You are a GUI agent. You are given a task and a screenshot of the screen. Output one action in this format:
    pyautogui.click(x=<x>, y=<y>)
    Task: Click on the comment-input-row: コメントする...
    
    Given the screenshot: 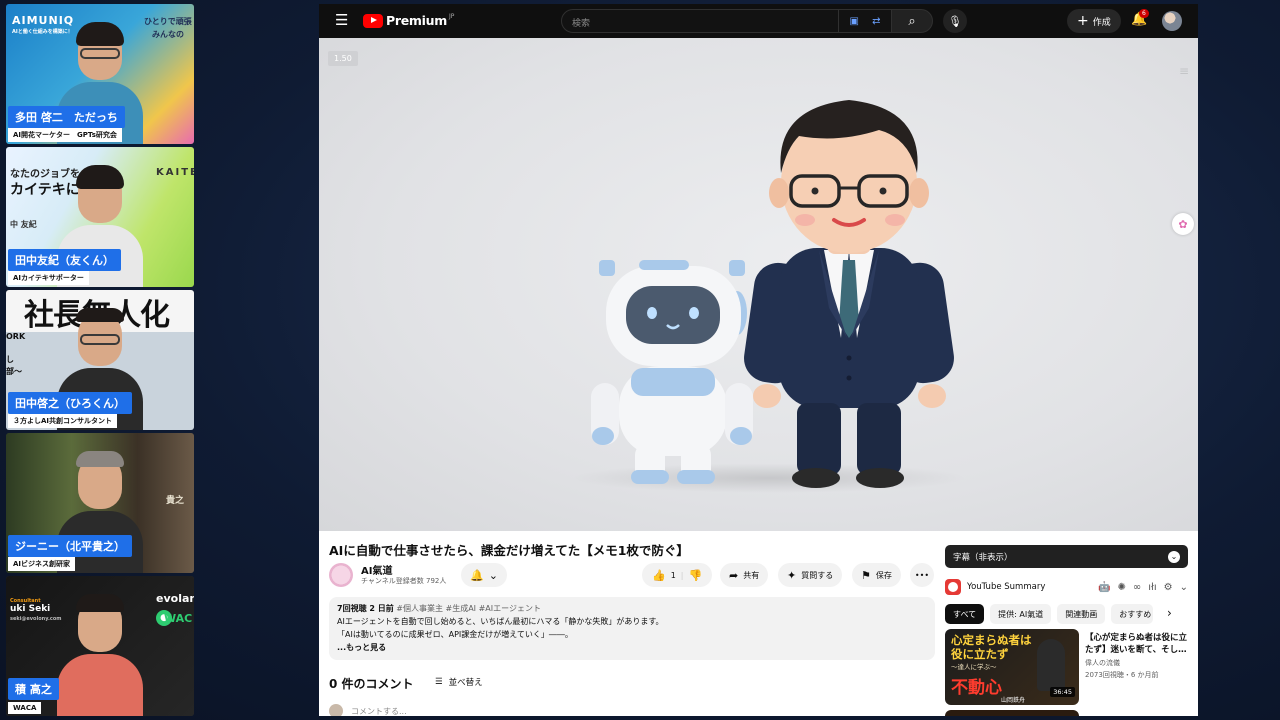 What is the action you would take?
    pyautogui.click(x=368, y=710)
    